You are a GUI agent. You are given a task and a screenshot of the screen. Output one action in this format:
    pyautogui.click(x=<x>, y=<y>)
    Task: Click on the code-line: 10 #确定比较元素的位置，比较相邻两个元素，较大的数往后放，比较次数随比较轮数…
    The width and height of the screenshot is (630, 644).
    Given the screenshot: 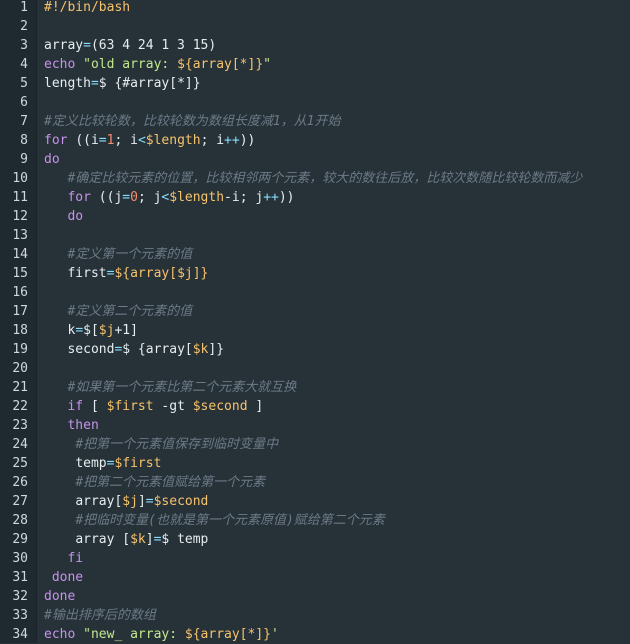 What is the action you would take?
    pyautogui.click(x=315, y=178)
    